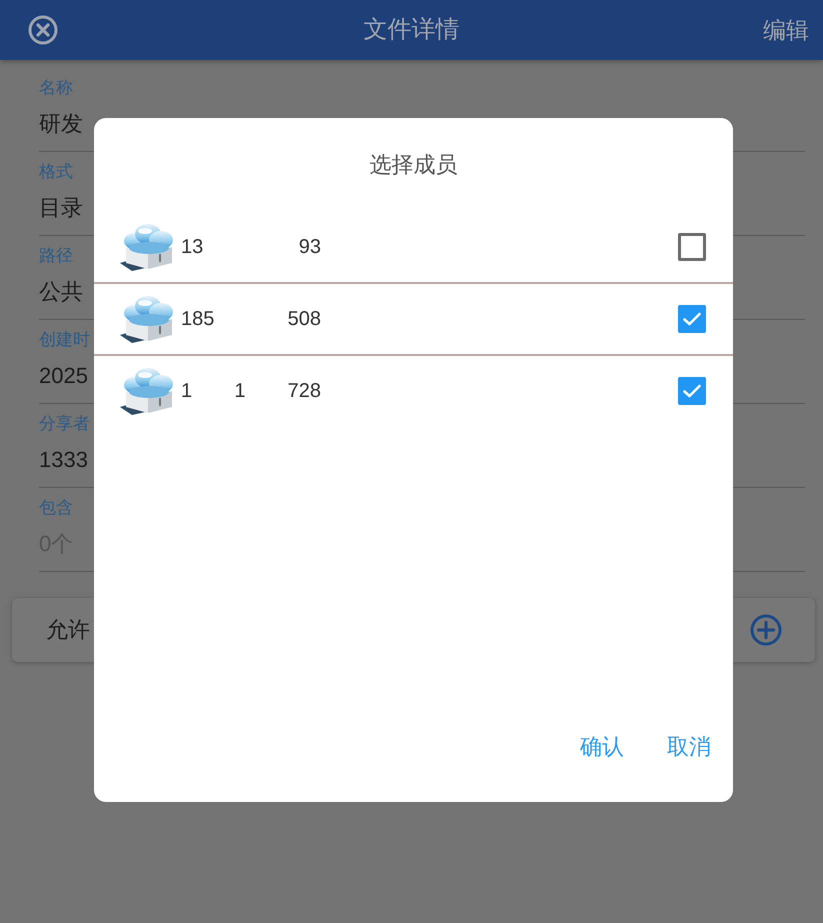 The image size is (823, 923). Describe the element at coordinates (64, 424) in the screenshot. I see `field-label: 分享者` at that location.